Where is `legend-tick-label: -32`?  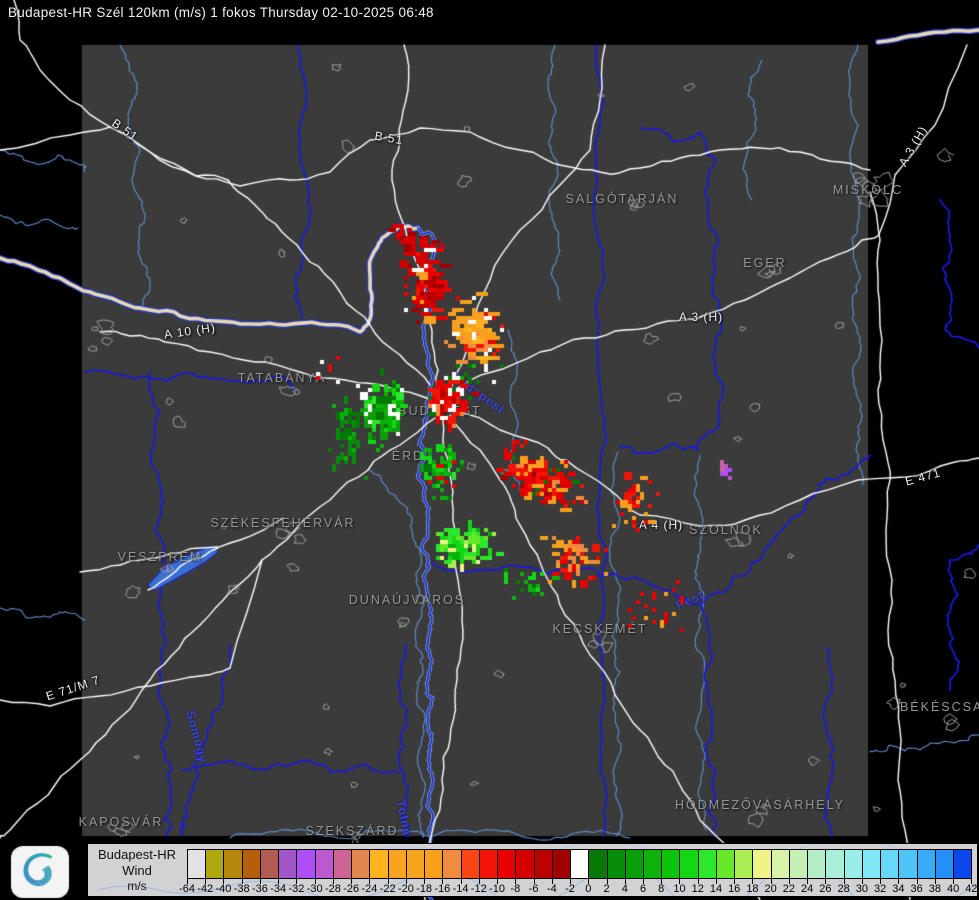
legend-tick-label: -32 is located at coordinates (296, 889).